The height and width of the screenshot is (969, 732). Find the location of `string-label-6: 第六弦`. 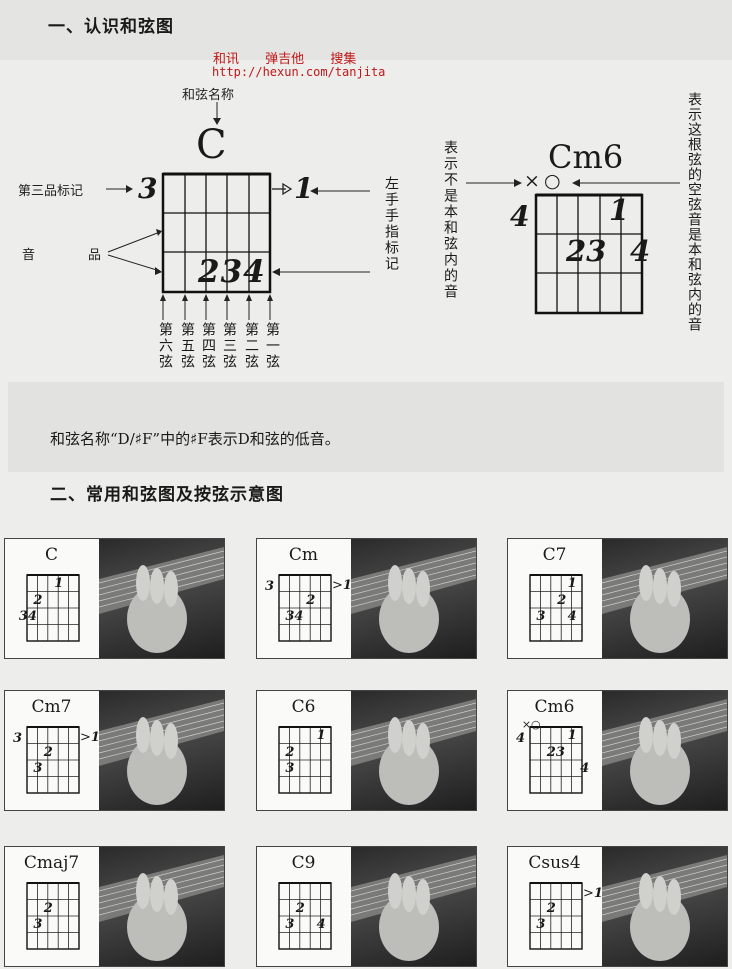

string-label-6: 第六弦 is located at coordinates (165, 346).